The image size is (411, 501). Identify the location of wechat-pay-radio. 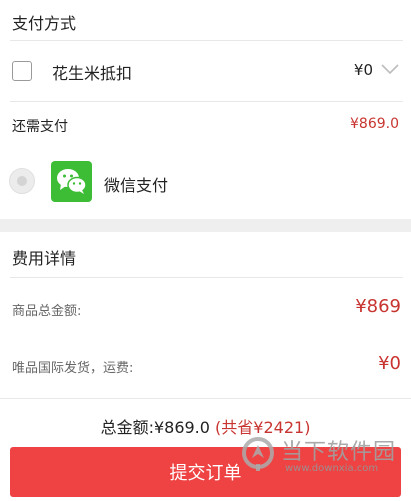
(22, 181).